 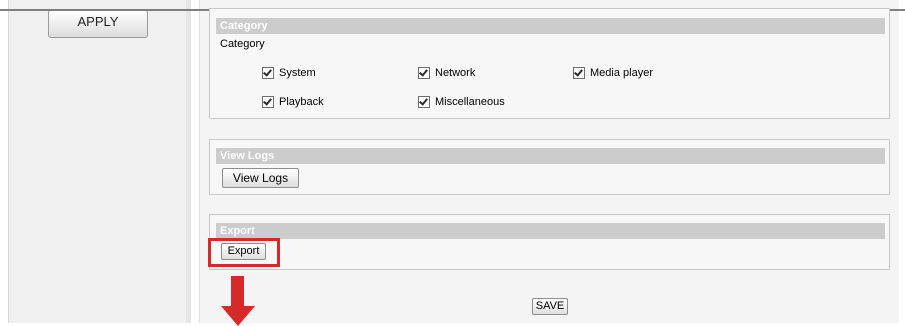 What do you see at coordinates (550, 26) in the screenshot?
I see `category-section-header: Category` at bounding box center [550, 26].